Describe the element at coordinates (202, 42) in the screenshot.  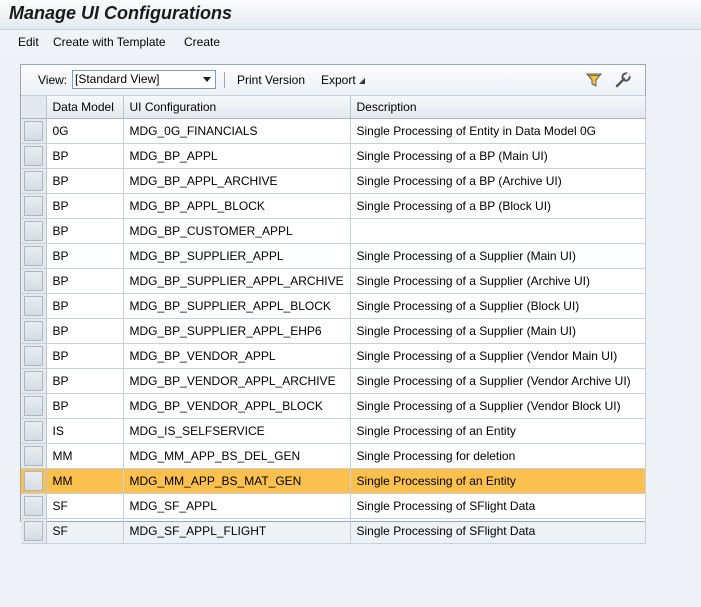
I see `menu-create: Create` at that location.